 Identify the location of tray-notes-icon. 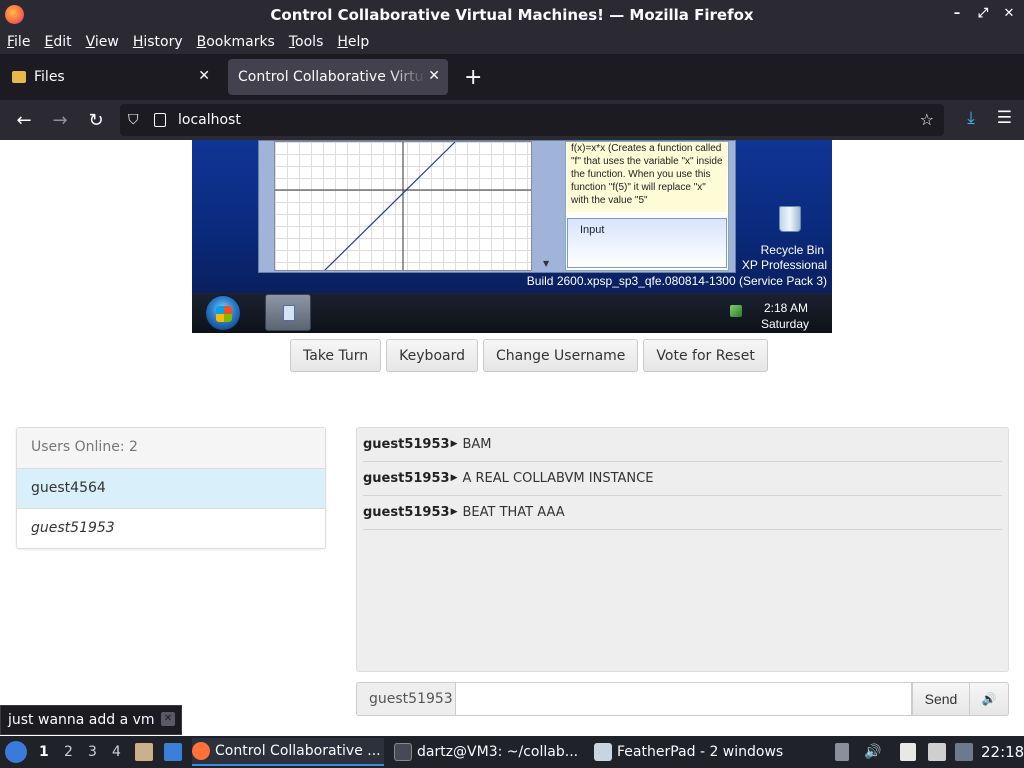
(908, 752).